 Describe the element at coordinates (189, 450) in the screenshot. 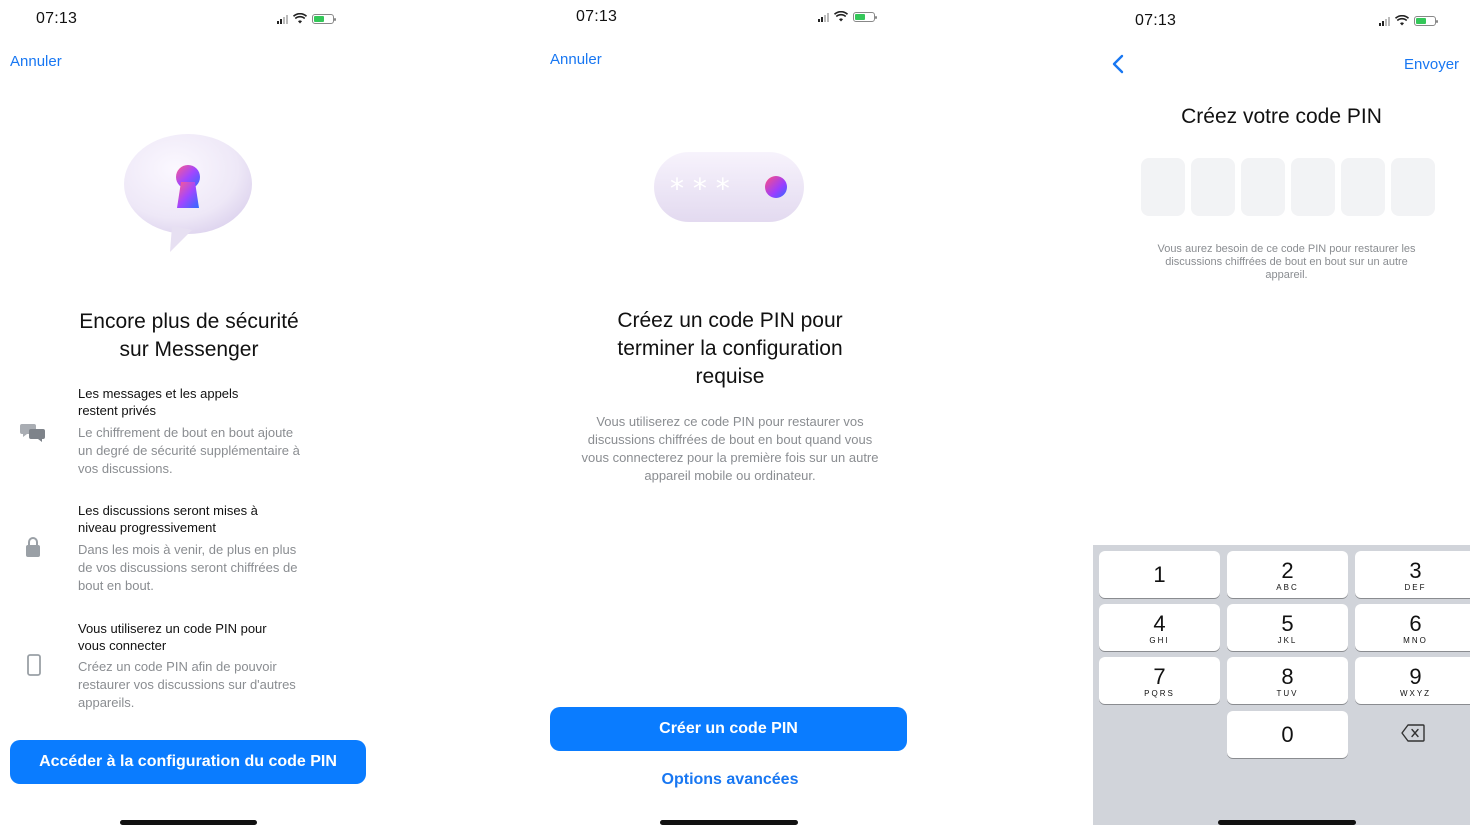

I see `feature-desc-line: un degré de sécurité supplémentaire à` at that location.